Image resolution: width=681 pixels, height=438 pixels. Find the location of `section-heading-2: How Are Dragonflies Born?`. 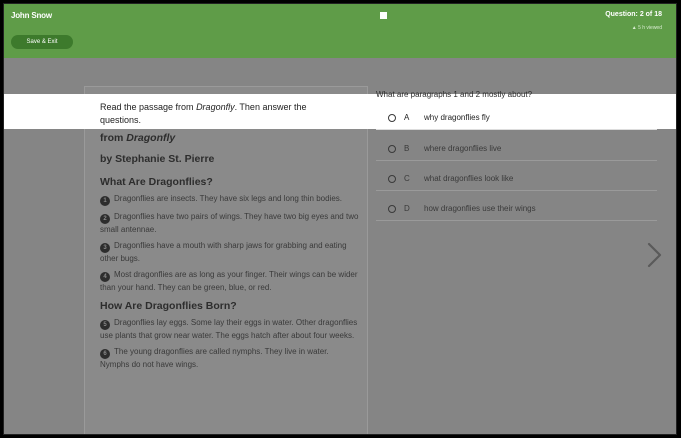

section-heading-2: How Are Dragonflies Born? is located at coordinates (168, 306).